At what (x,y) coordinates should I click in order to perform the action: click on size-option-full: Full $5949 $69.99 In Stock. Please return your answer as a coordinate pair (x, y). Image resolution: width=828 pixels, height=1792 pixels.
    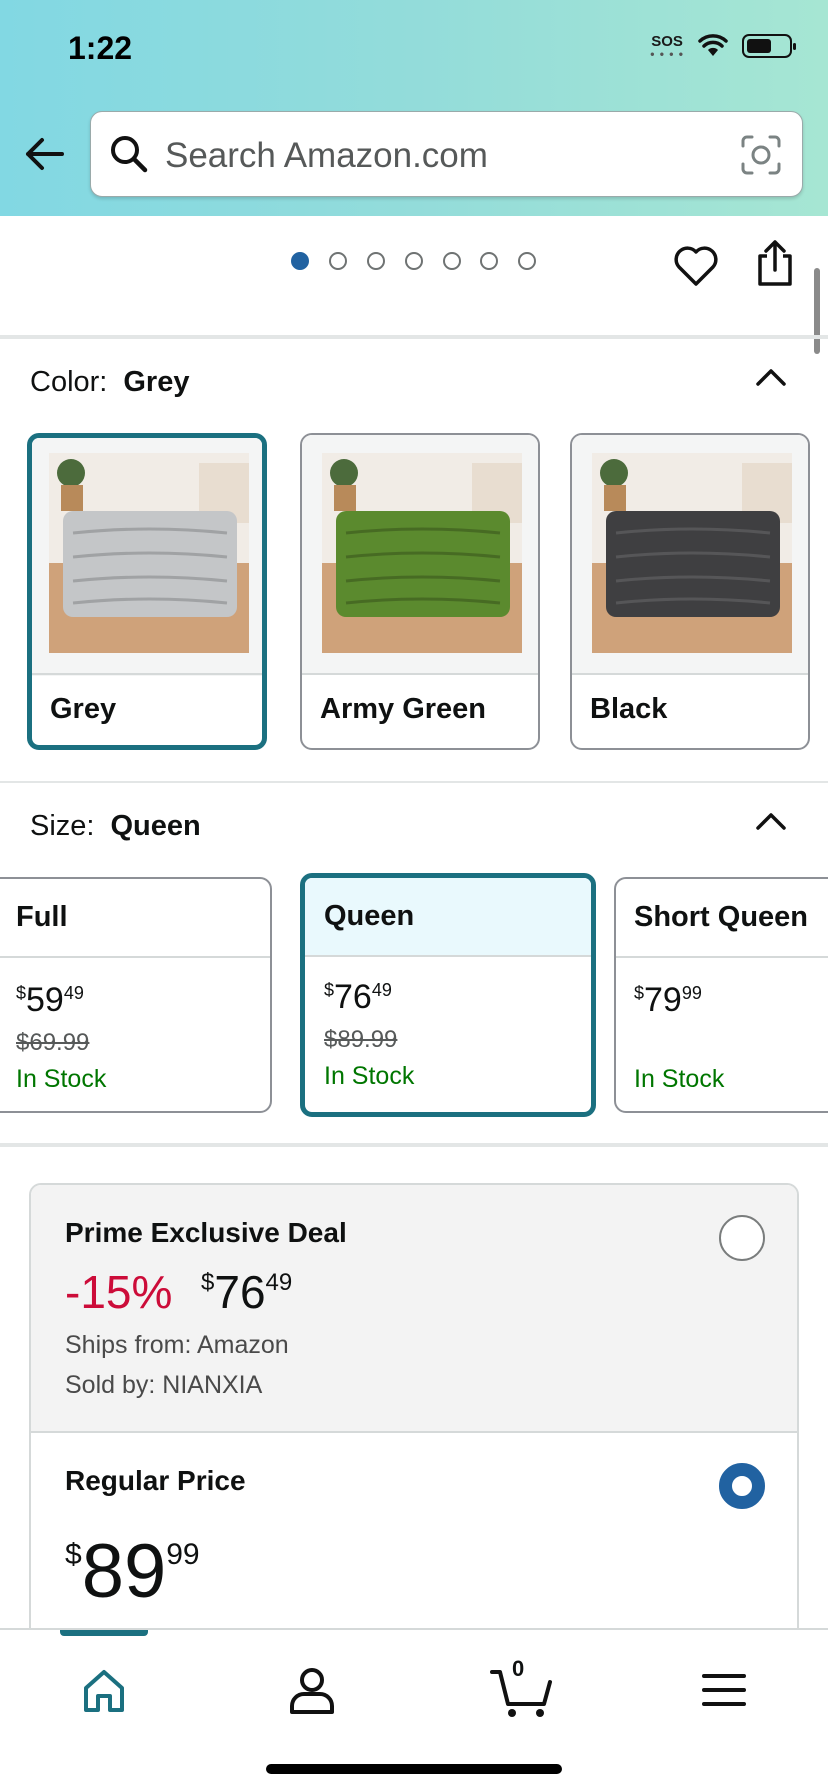
    Looking at the image, I should click on (136, 995).